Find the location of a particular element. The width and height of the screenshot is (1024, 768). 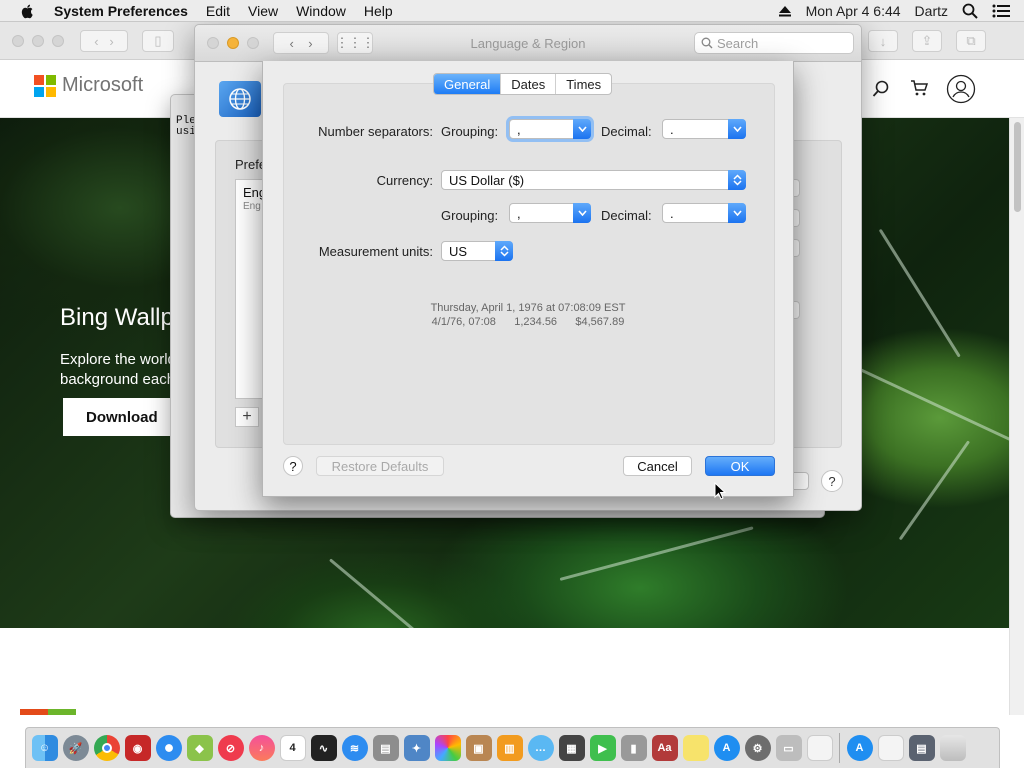

spotlight-search-icon is located at coordinates (970, 11).